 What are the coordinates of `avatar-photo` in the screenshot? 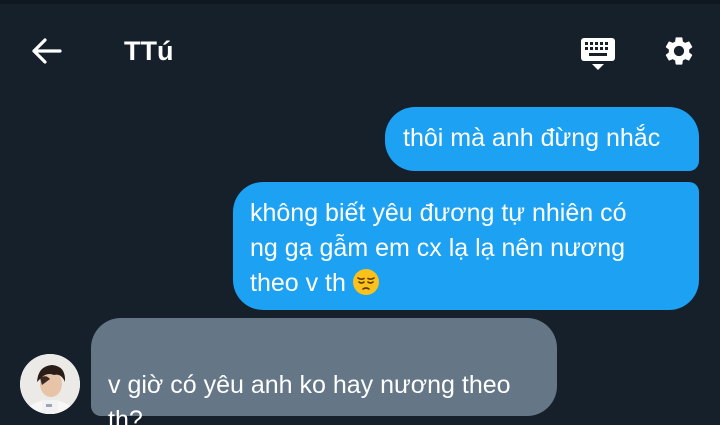 It's located at (50, 384).